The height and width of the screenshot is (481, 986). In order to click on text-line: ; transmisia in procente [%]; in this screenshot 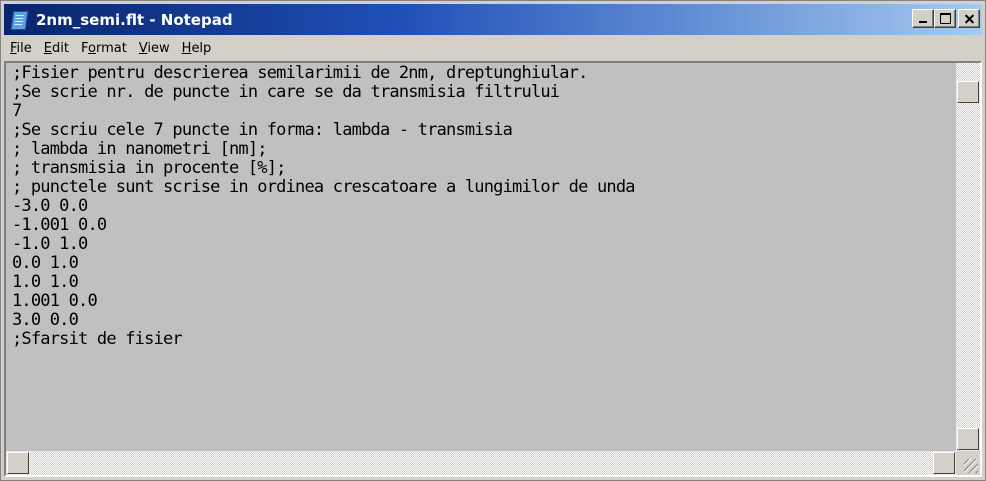, I will do `click(149, 168)`.